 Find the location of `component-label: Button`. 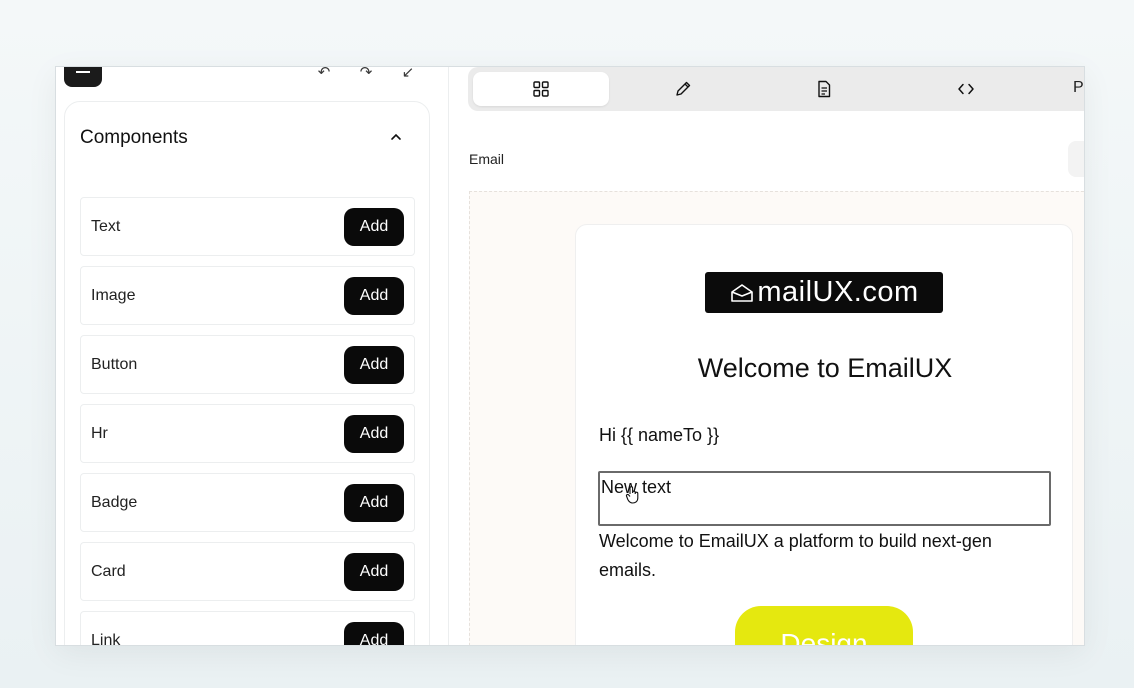

component-label: Button is located at coordinates (114, 364).